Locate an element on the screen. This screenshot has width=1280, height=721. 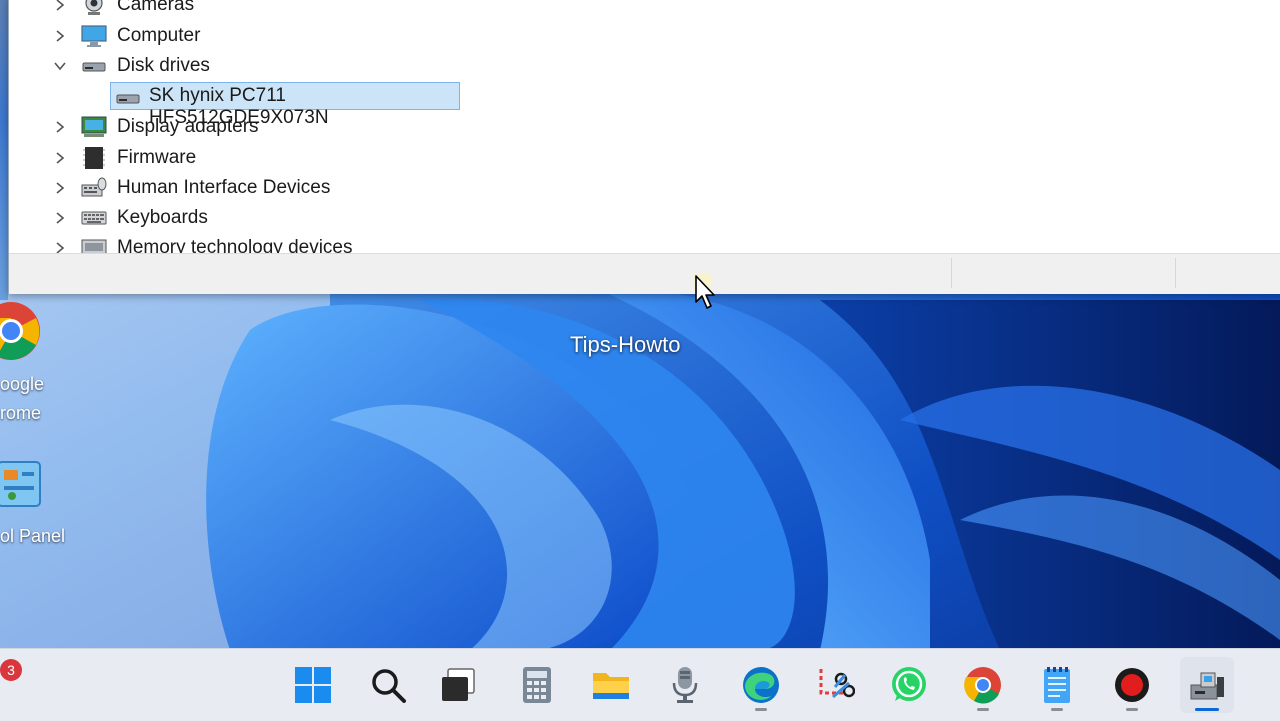
tree-item-label: Cameras is located at coordinates (156, 7).